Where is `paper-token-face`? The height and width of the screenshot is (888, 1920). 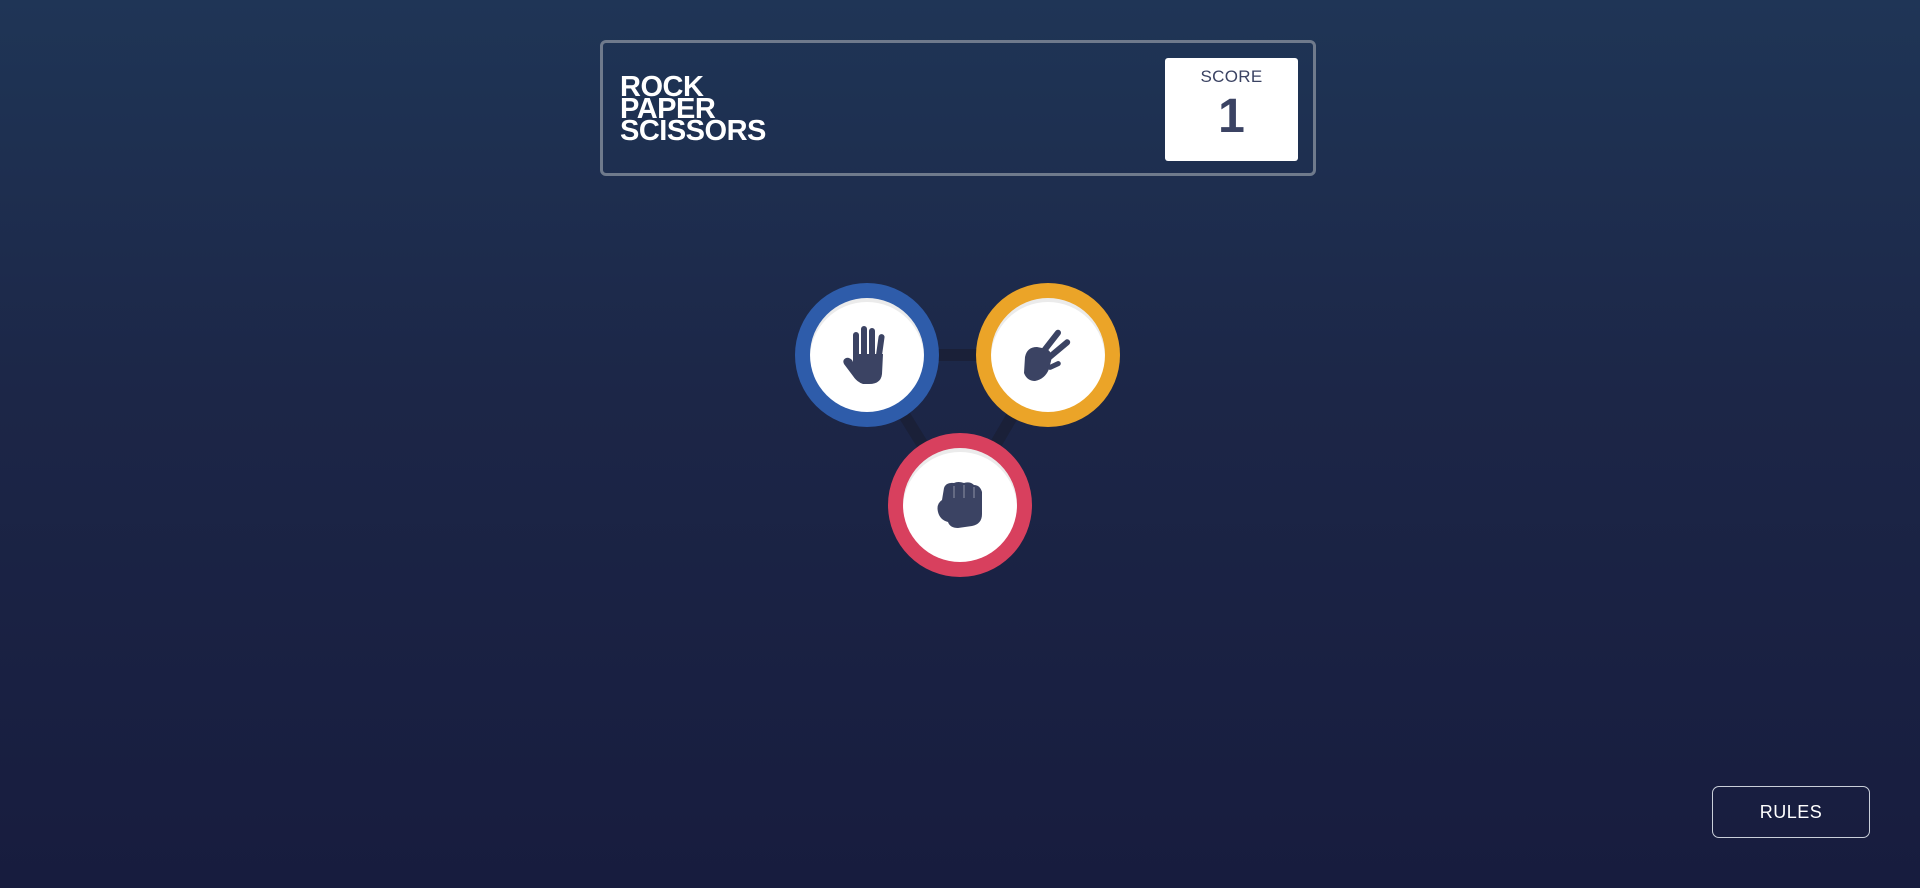
paper-token-face is located at coordinates (867, 355).